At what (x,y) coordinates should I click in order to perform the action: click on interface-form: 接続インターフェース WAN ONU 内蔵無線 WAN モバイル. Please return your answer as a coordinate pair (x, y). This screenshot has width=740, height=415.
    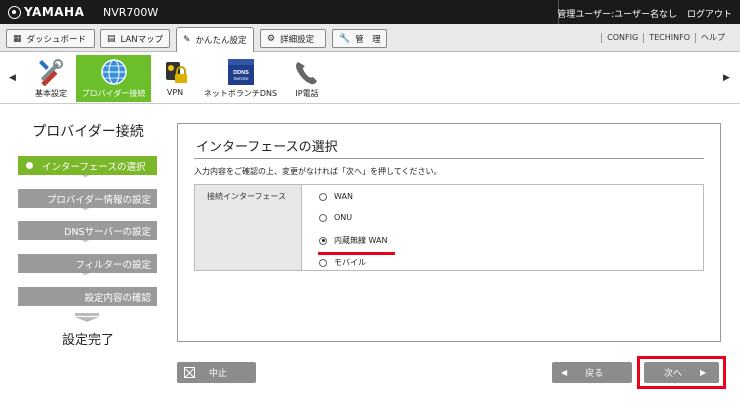
    Looking at the image, I should click on (449, 227).